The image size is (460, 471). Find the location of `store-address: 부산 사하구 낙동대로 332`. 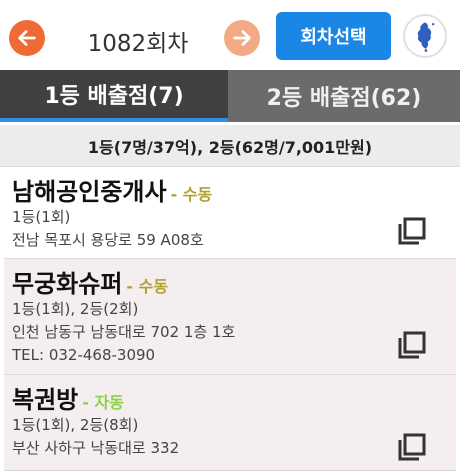

store-address: 부산 사하구 낙동대로 332 is located at coordinates (96, 448).